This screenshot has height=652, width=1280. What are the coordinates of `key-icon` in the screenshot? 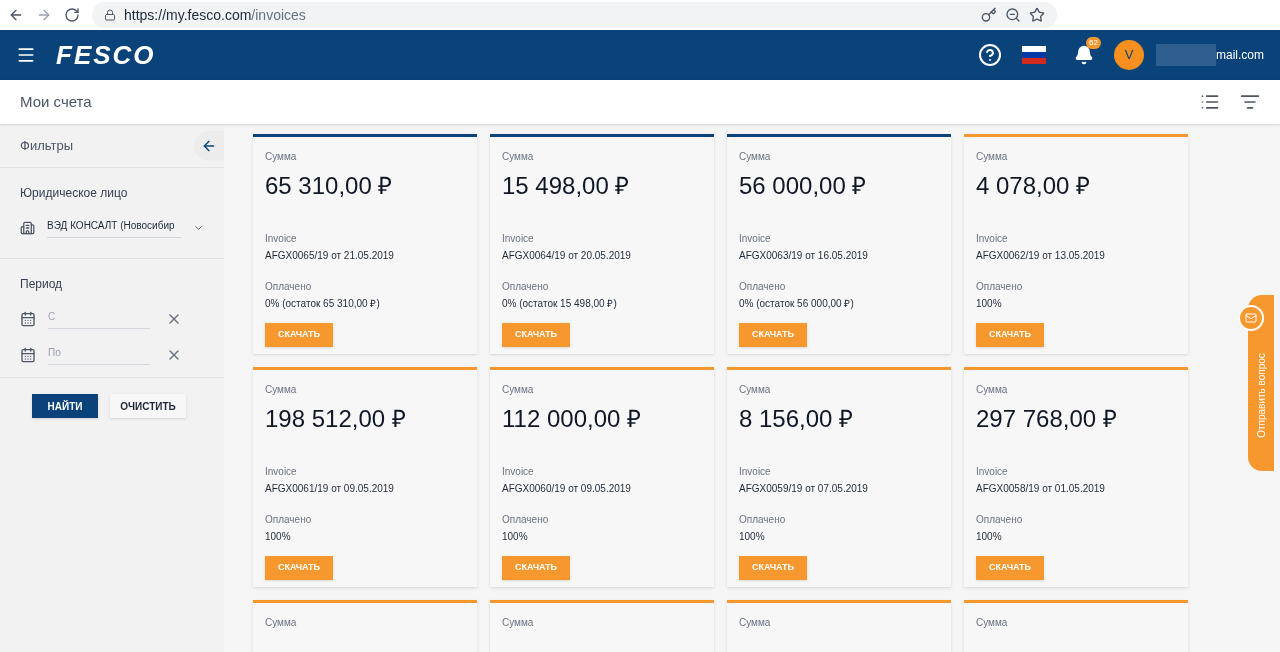 It's located at (989, 15).